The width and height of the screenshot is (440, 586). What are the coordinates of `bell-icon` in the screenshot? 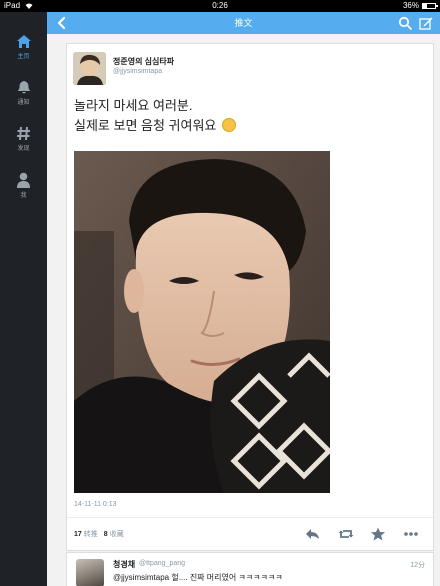 It's located at (23, 87).